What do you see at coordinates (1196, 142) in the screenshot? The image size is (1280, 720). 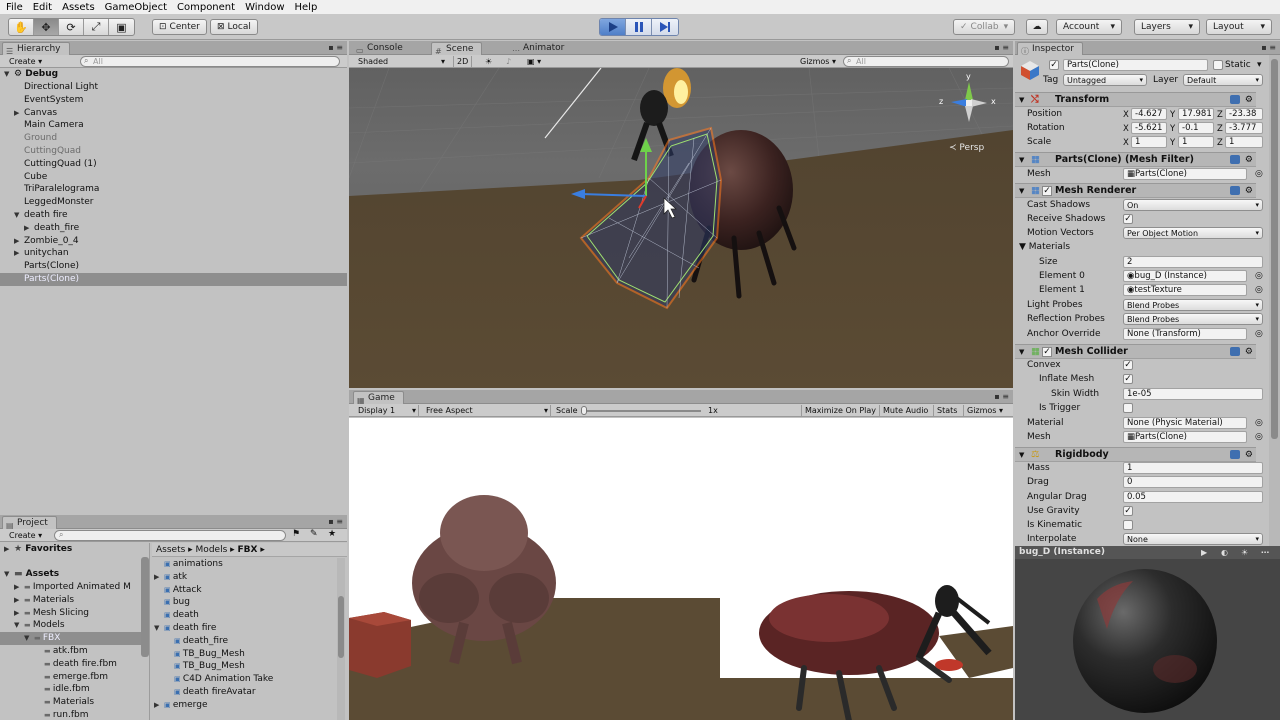 I see `scale-y-field: 1` at bounding box center [1196, 142].